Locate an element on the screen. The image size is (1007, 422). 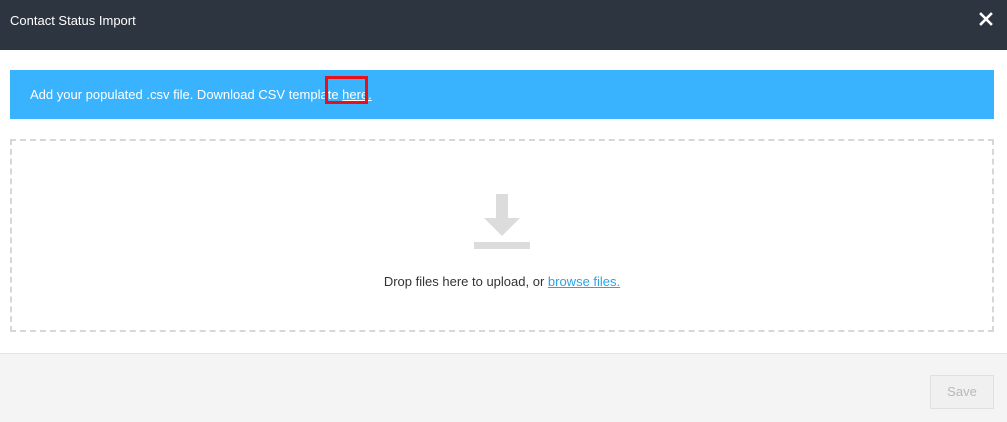
dialog-title: Contact Status Import is located at coordinates (73, 20).